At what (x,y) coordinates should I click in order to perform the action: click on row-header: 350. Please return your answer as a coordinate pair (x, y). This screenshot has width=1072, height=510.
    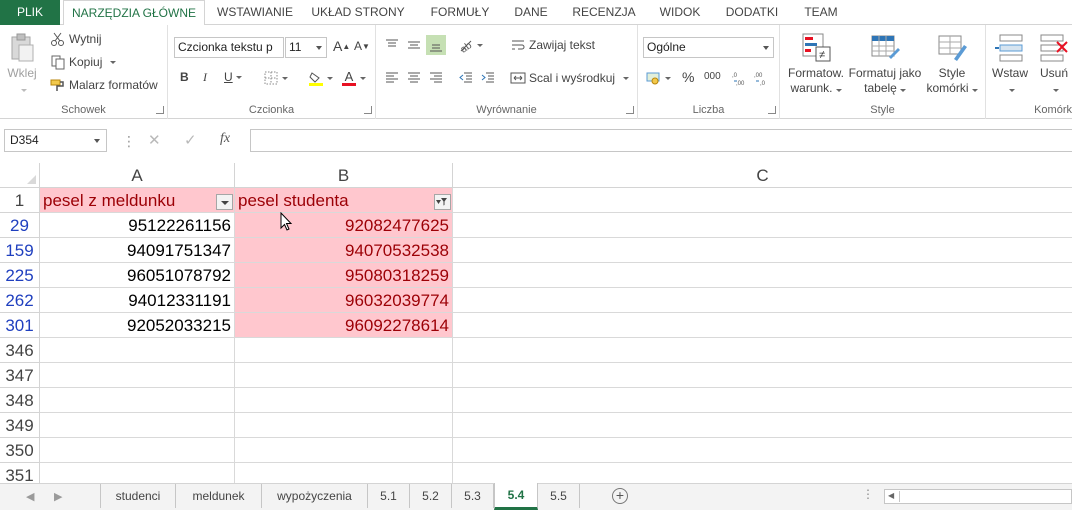
    Looking at the image, I should click on (20, 450).